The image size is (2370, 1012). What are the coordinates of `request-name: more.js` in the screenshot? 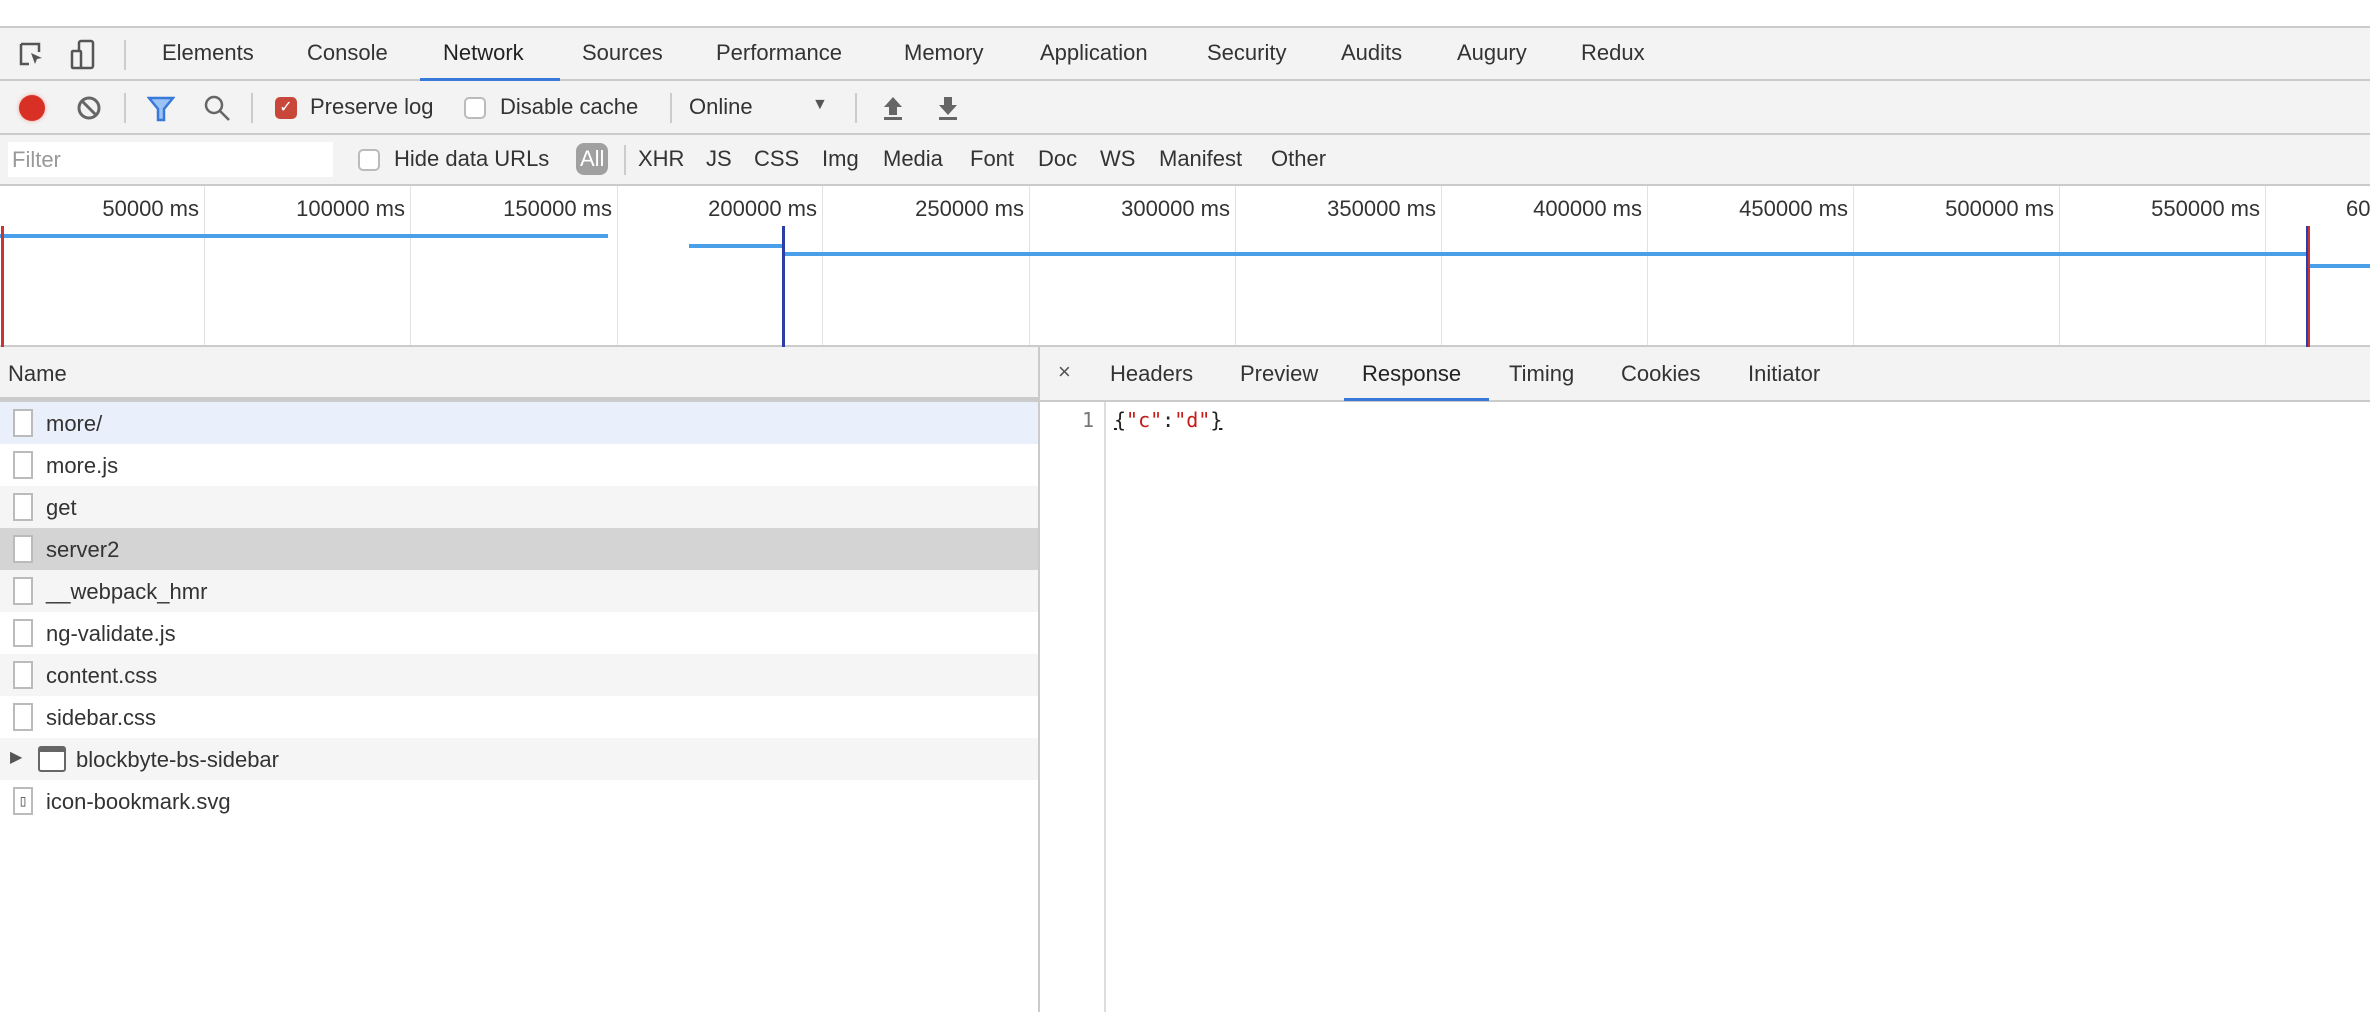 It's located at (82, 465).